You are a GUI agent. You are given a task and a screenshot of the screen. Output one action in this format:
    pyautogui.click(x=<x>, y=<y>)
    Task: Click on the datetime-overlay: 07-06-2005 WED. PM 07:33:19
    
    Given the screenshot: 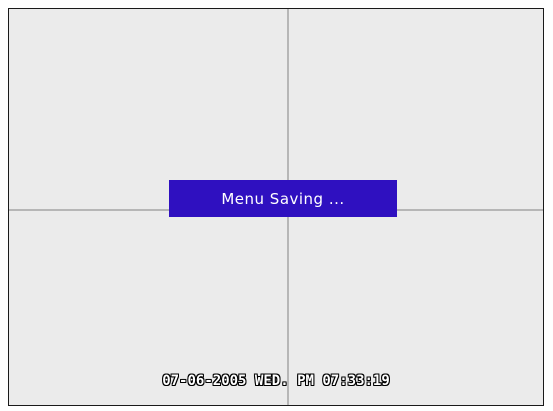 What is the action you would take?
    pyautogui.click(x=276, y=381)
    